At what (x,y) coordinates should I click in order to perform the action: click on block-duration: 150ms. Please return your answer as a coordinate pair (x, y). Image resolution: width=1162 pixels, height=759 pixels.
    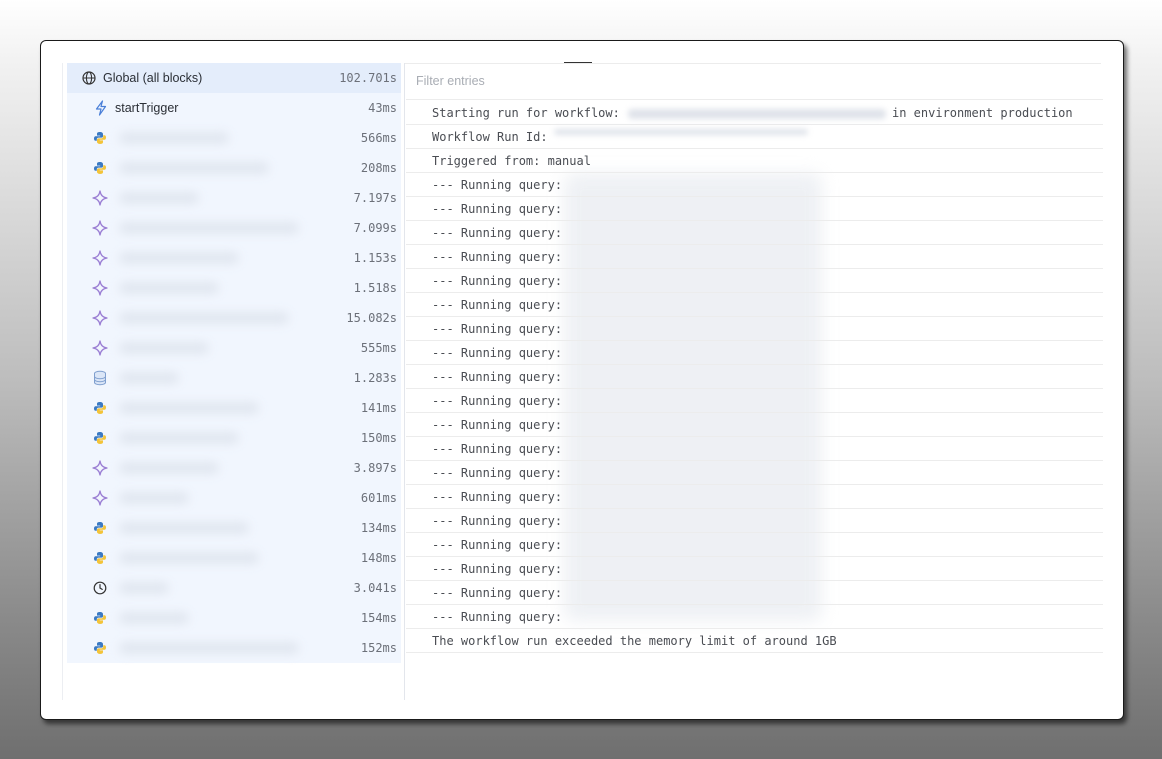
    Looking at the image, I should click on (378, 438).